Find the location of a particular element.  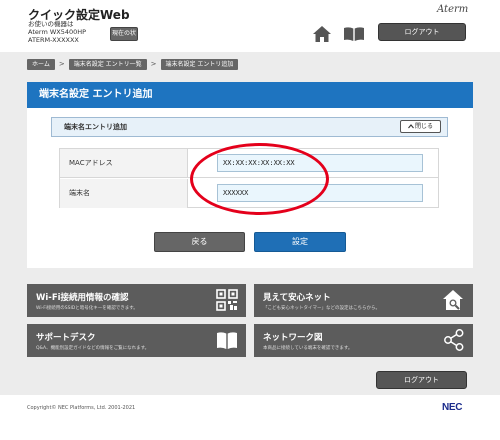

close-button: 閉じる is located at coordinates (420, 126).